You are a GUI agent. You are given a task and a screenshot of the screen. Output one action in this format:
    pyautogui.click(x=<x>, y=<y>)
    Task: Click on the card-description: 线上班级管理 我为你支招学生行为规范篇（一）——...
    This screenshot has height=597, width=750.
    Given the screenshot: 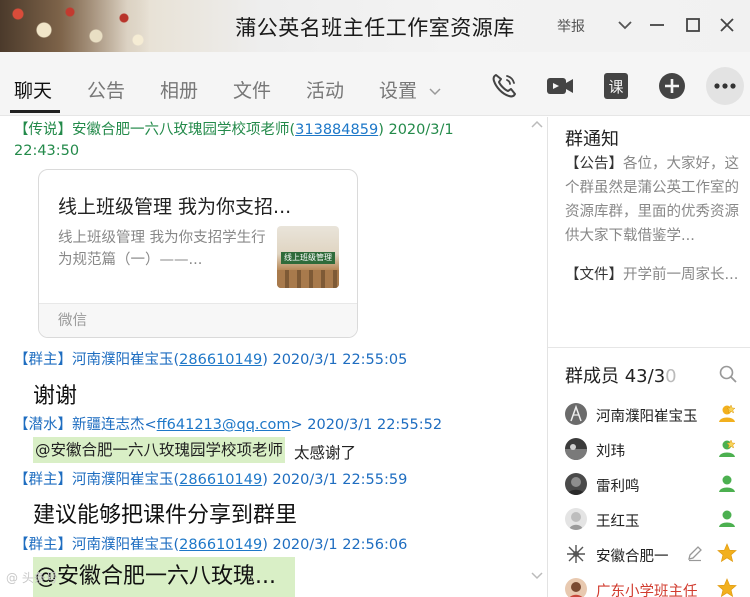 What is the action you would take?
    pyautogui.click(x=162, y=249)
    